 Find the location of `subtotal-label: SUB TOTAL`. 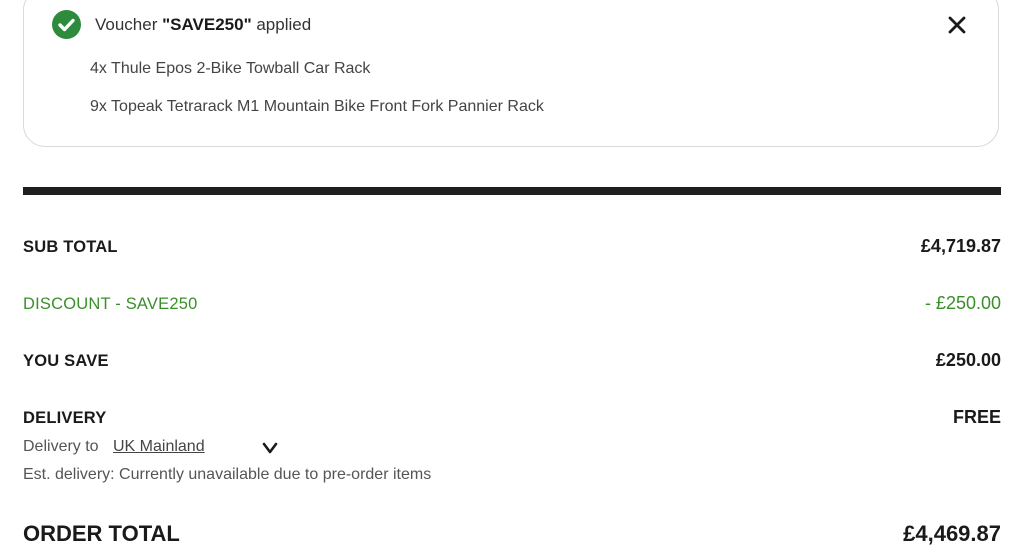

subtotal-label: SUB TOTAL is located at coordinates (70, 247).